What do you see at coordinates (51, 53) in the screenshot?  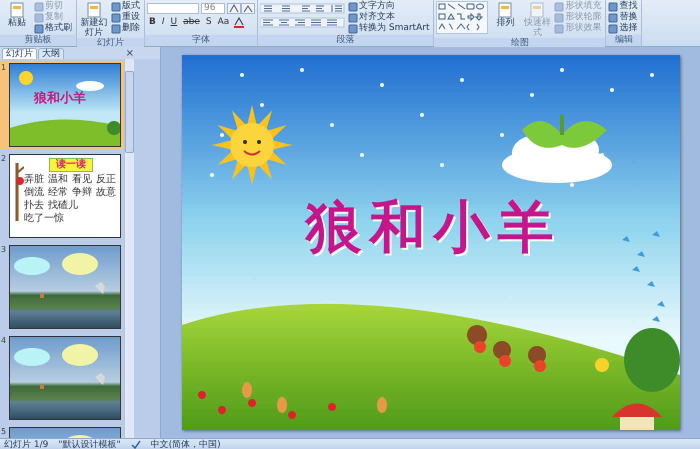 I see `panel-tab: 大纲` at bounding box center [51, 53].